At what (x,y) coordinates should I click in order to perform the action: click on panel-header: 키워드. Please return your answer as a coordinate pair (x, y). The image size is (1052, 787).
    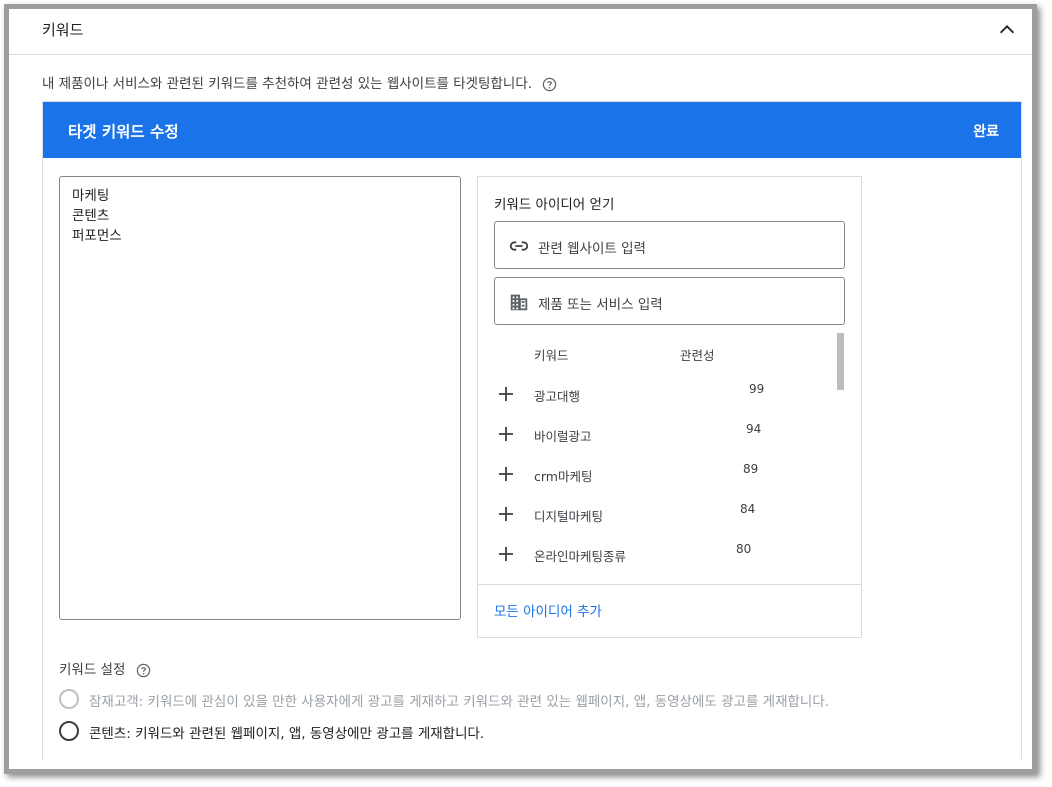
    Looking at the image, I should click on (520, 32).